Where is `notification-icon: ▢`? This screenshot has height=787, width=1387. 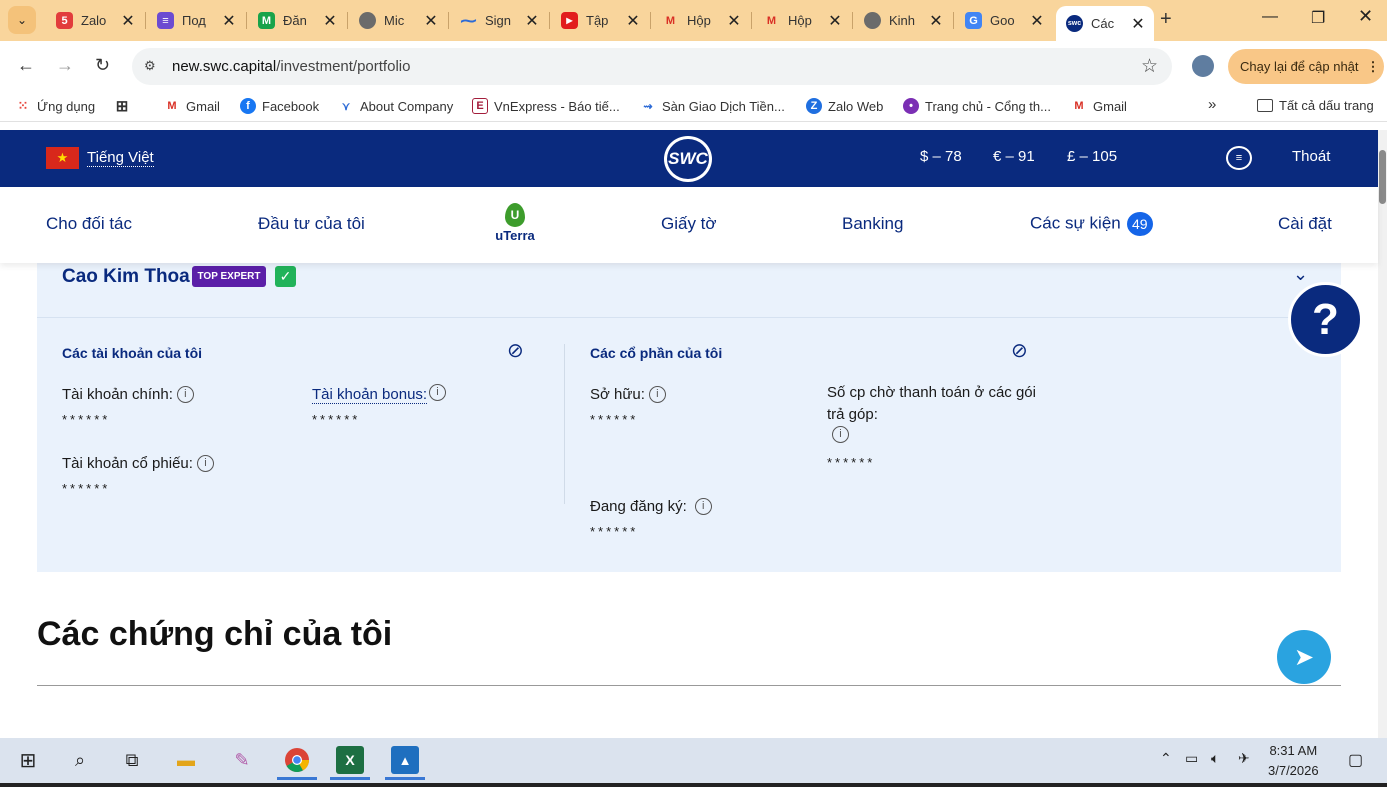
notification-icon: ▢ is located at coordinates (1355, 760).